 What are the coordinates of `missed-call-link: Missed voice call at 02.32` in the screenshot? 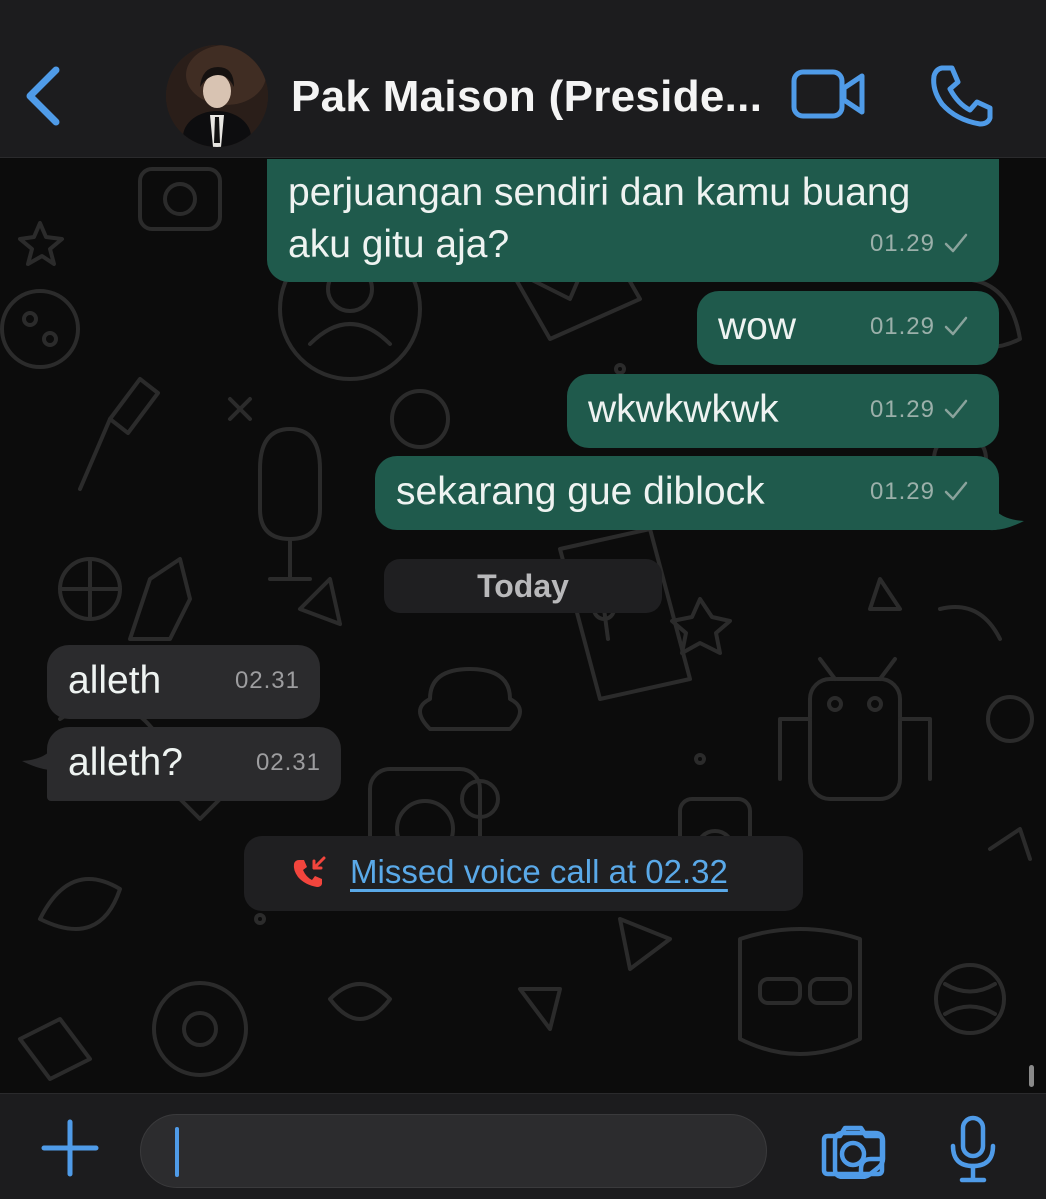 It's located at (539, 872).